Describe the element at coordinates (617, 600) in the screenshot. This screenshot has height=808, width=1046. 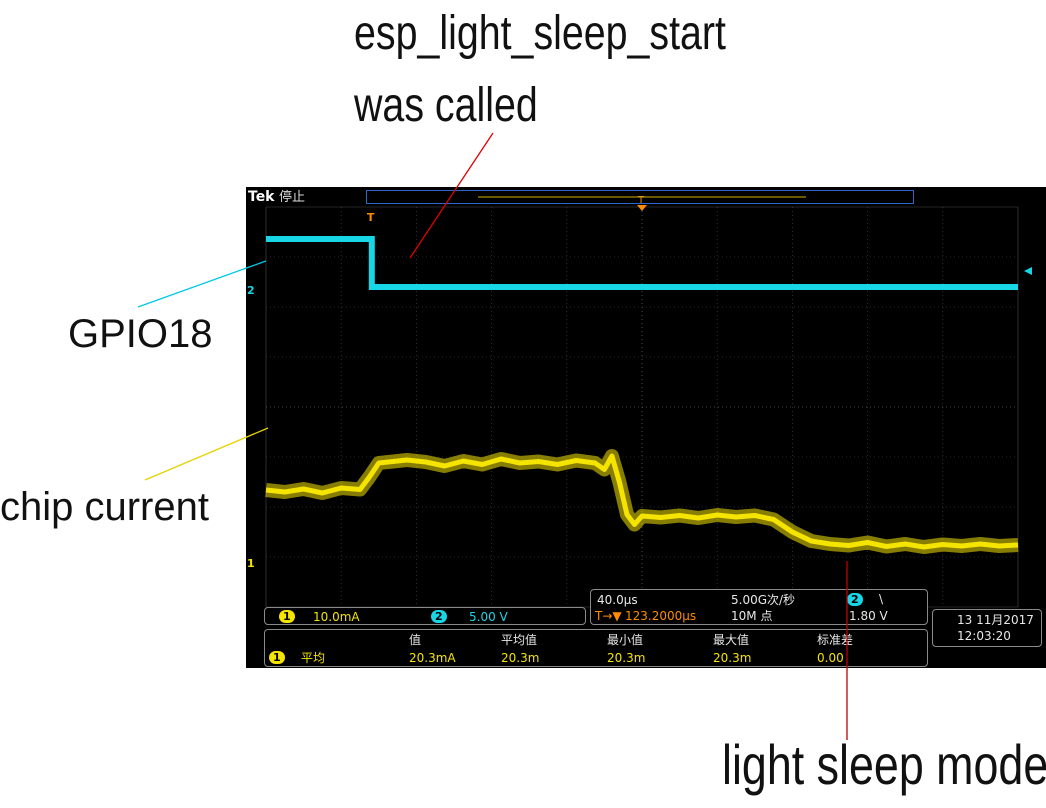
I see `timebase: 40.0μs` at that location.